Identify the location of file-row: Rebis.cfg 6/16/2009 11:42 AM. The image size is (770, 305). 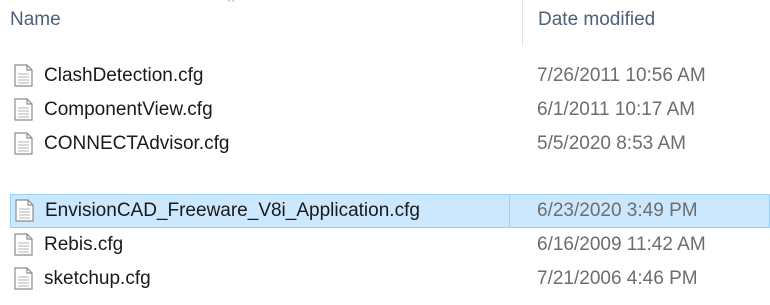
(385, 245).